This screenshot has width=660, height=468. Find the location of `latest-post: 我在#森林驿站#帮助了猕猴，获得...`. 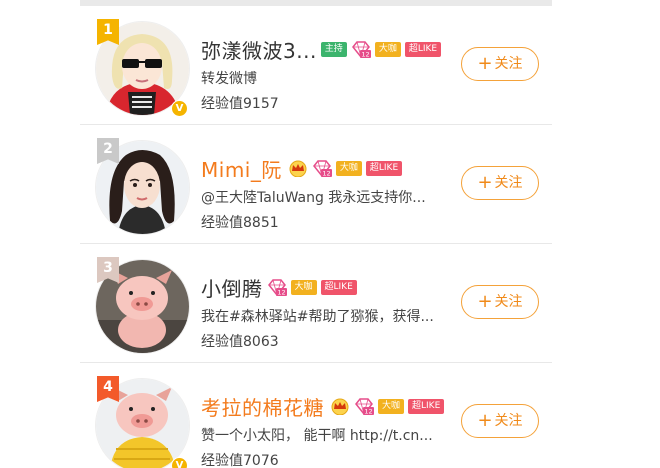

latest-post: 我在#森林驿站#帮助了猕猴，获得... is located at coordinates (317, 317).